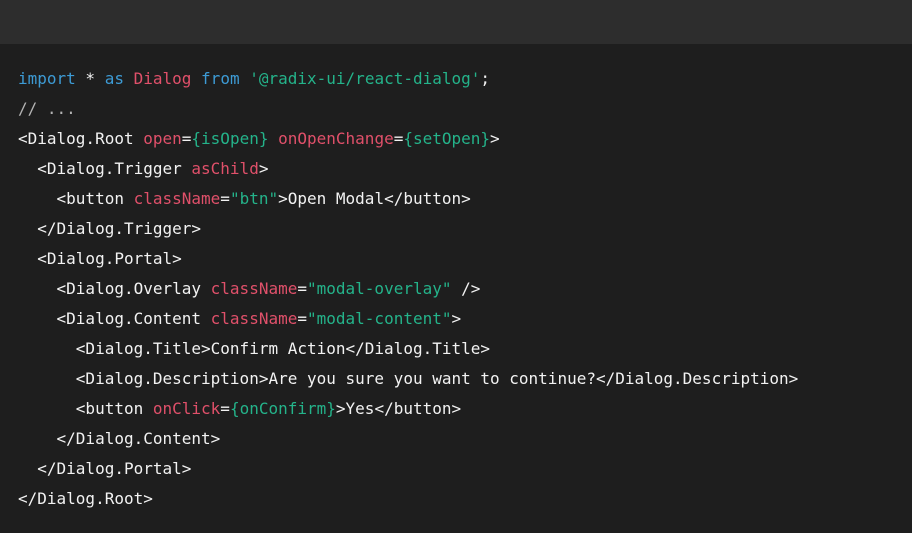 The height and width of the screenshot is (533, 912). I want to click on code-token-plain: >Yes</button>, so click(398, 408).